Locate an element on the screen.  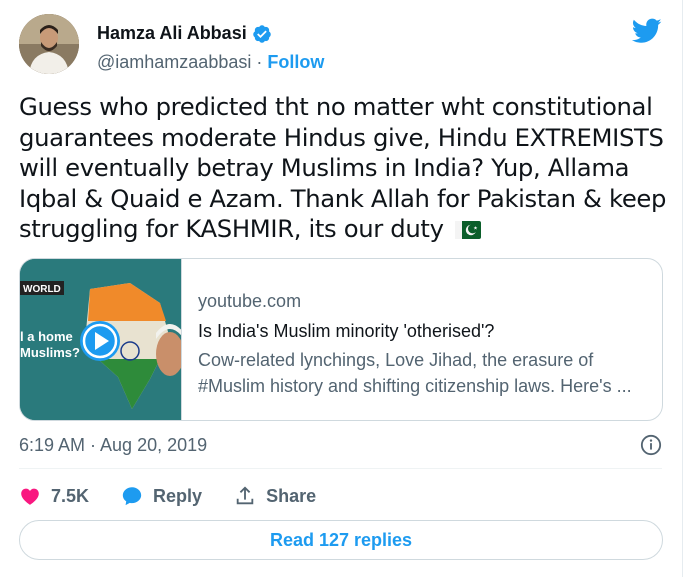
reply-button: Reply is located at coordinates (161, 496).